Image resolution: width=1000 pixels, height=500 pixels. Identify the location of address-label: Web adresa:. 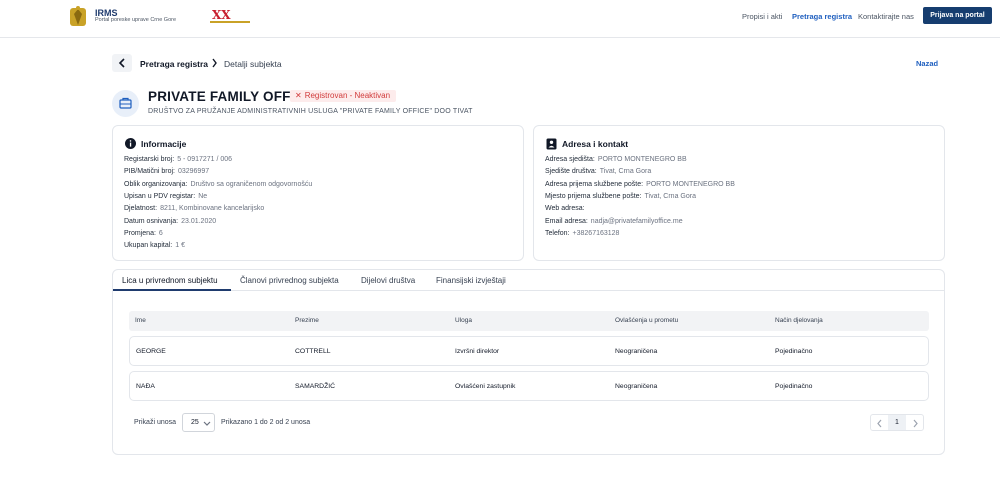
(565, 209).